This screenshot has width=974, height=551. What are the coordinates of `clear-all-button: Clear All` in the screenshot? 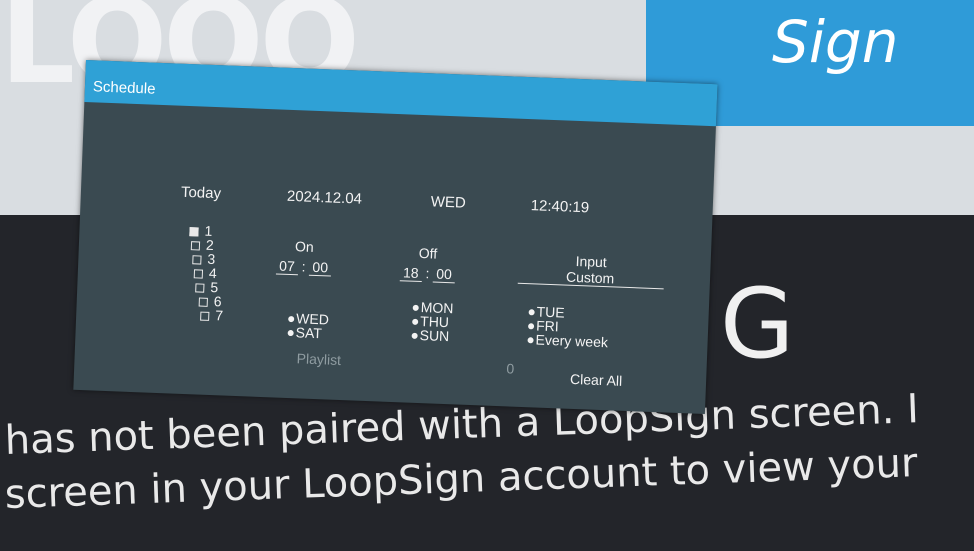 It's located at (596, 380).